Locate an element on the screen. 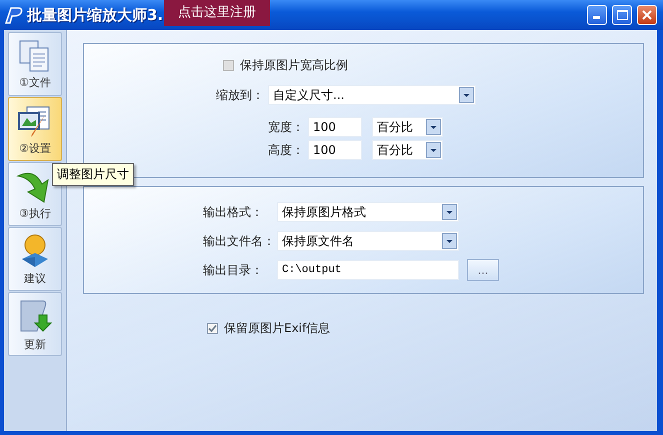 The height and width of the screenshot is (435, 663). close-icon is located at coordinates (647, 15).